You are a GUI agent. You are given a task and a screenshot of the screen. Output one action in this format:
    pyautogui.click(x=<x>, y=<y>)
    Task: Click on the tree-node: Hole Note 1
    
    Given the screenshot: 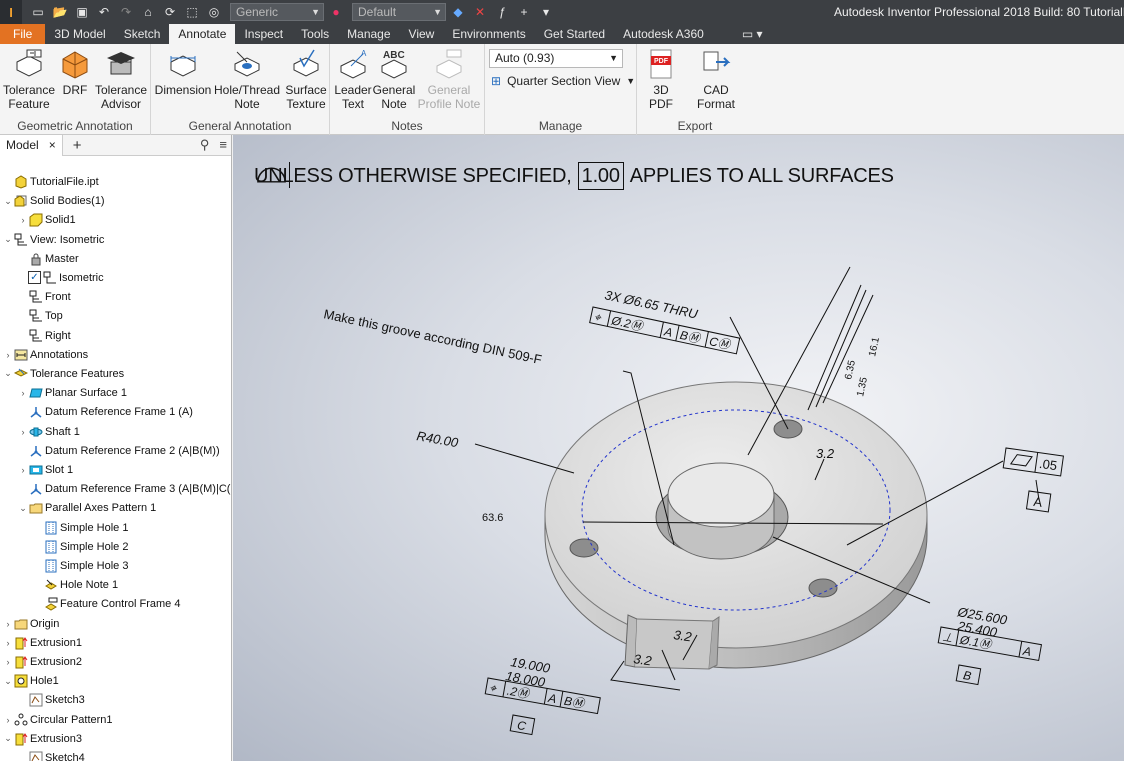 What is the action you would take?
    pyautogui.click(x=75, y=585)
    